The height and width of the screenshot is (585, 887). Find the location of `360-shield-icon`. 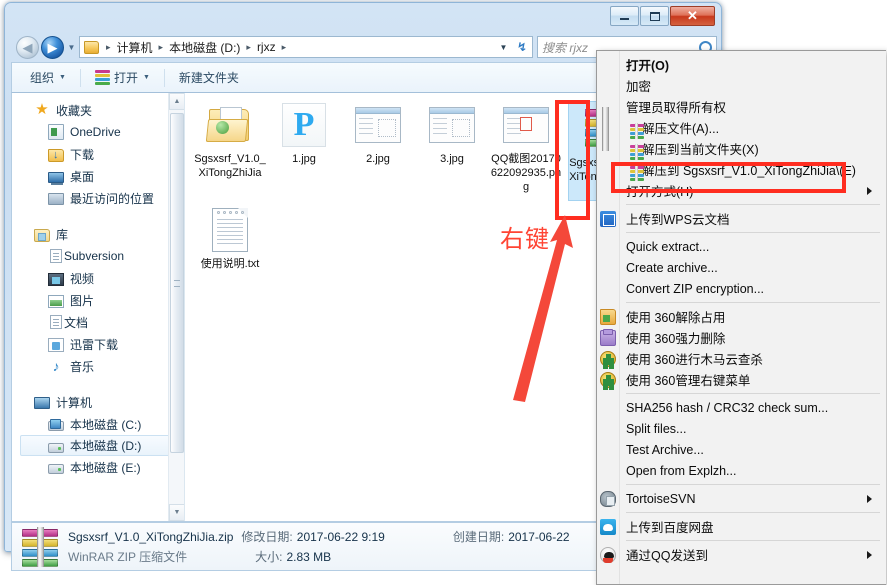

360-shield-icon is located at coordinates (608, 359).